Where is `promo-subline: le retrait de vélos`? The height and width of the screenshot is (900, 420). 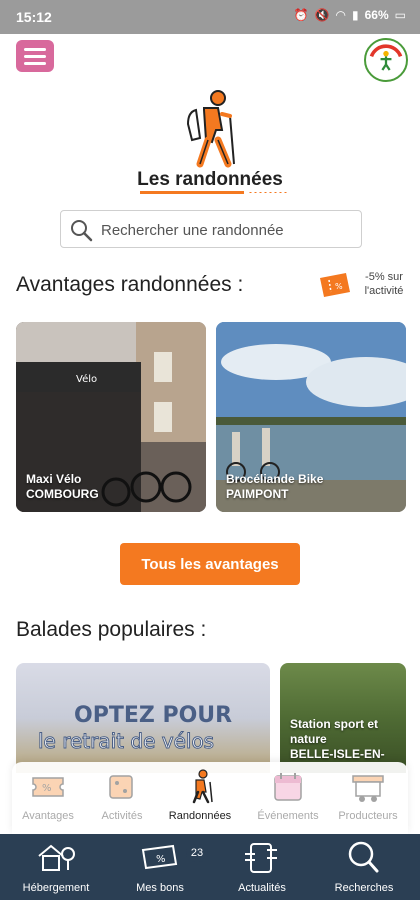 promo-subline: le retrait de vélos is located at coordinates (126, 741).